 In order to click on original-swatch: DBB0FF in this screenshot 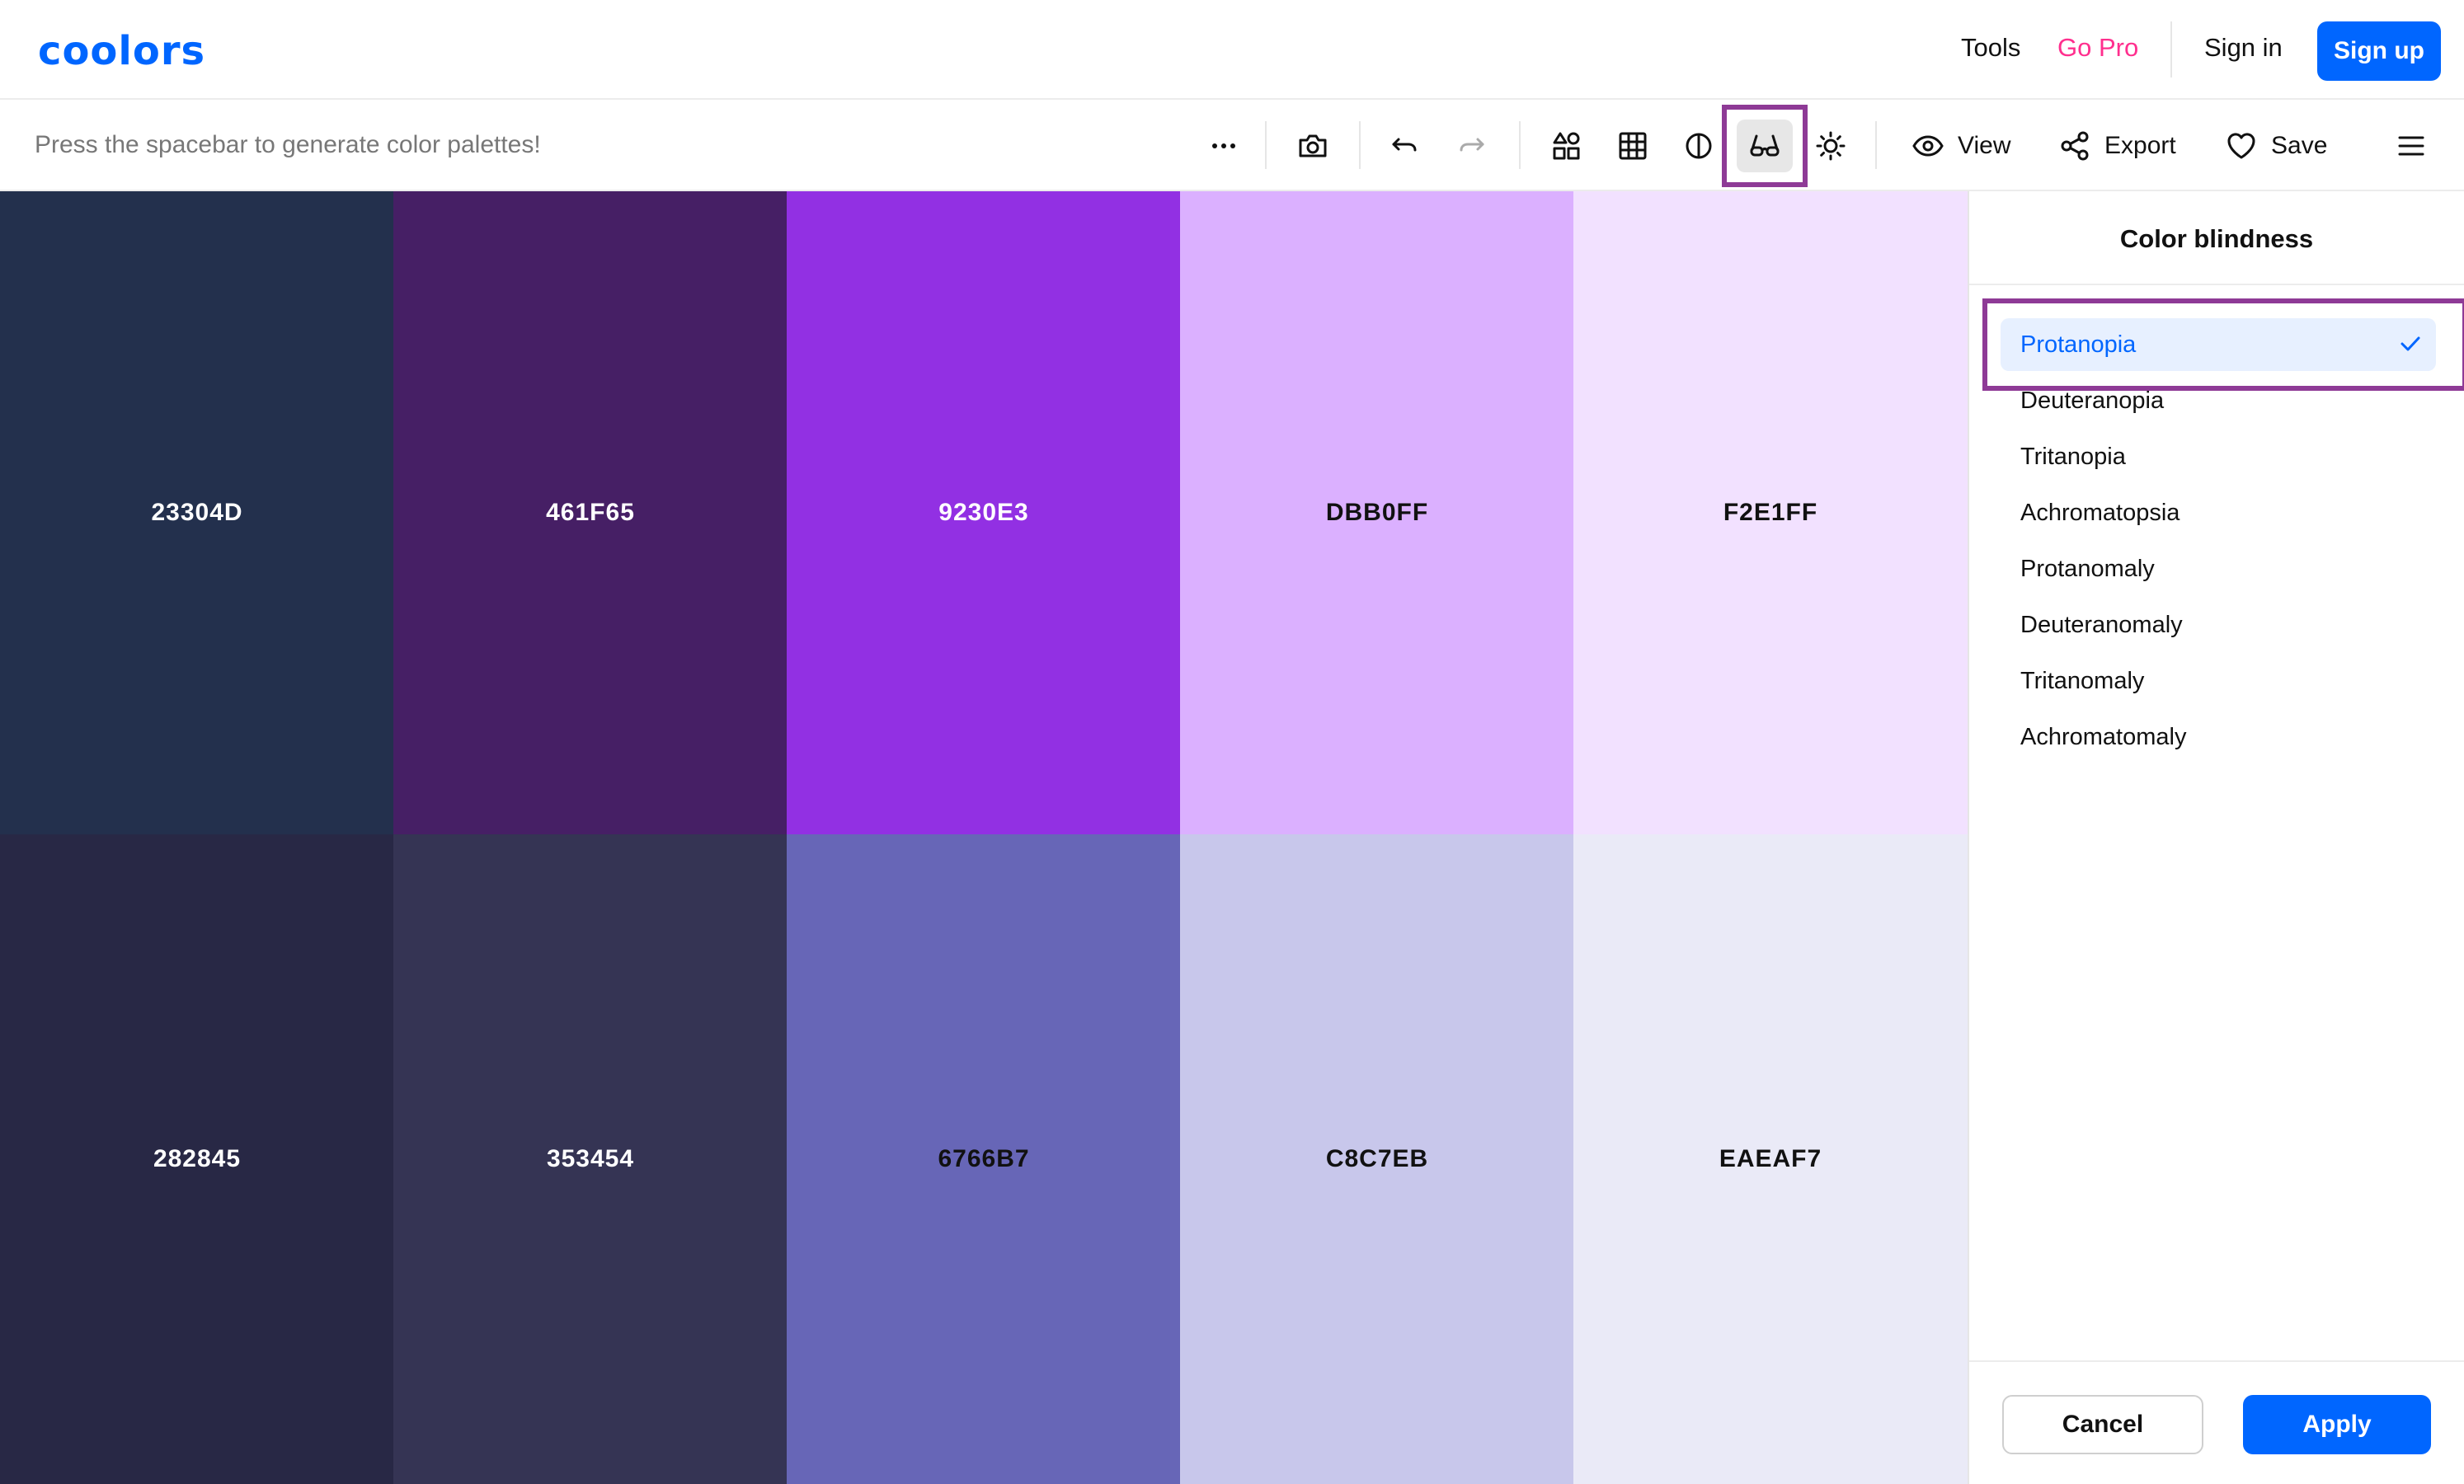, I will do `click(1377, 512)`.